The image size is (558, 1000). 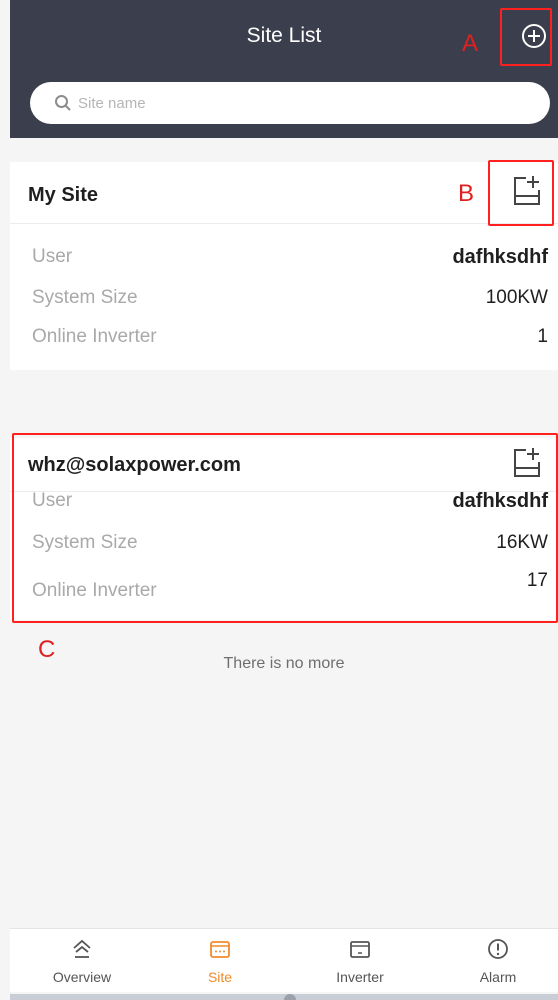 What do you see at coordinates (284, 193) in the screenshot?
I see `site-card-header: My Site` at bounding box center [284, 193].